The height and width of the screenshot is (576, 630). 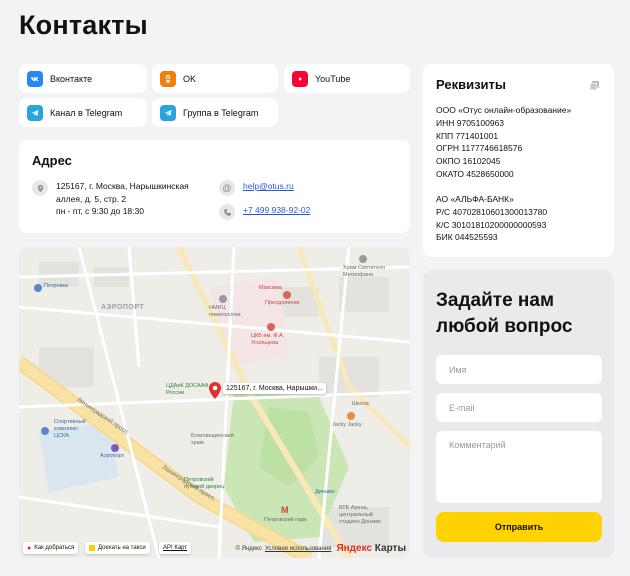 What do you see at coordinates (29, 548) in the screenshot?
I see `location-pin-icon: ●` at bounding box center [29, 548].